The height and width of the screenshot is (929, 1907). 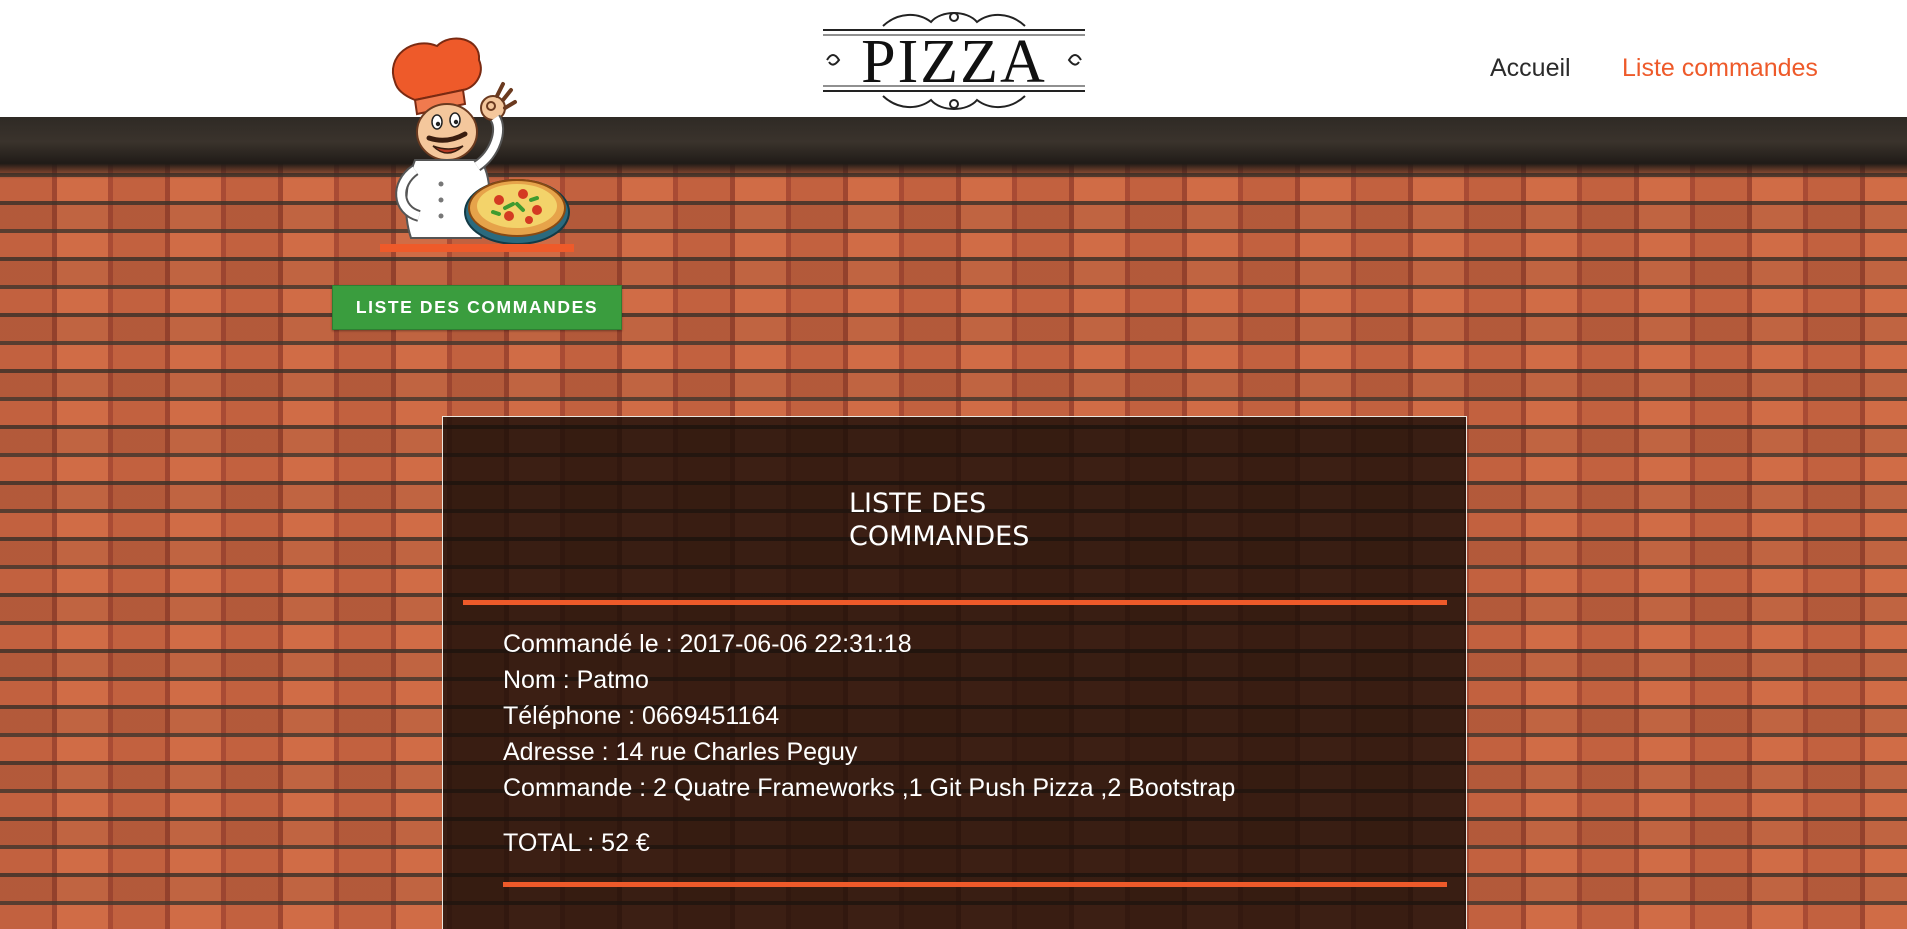 I want to click on logo-text: PIZZA, so click(x=954, y=62).